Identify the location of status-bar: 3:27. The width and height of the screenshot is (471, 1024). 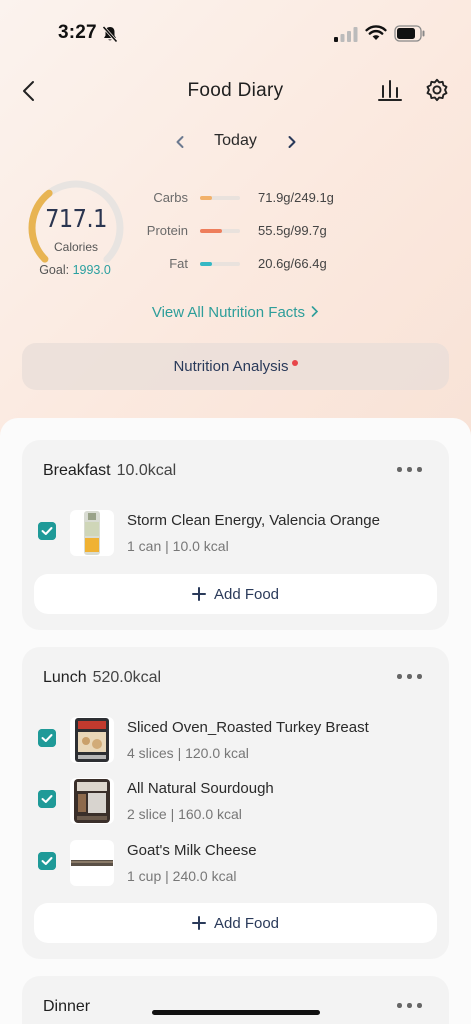
(235, 33).